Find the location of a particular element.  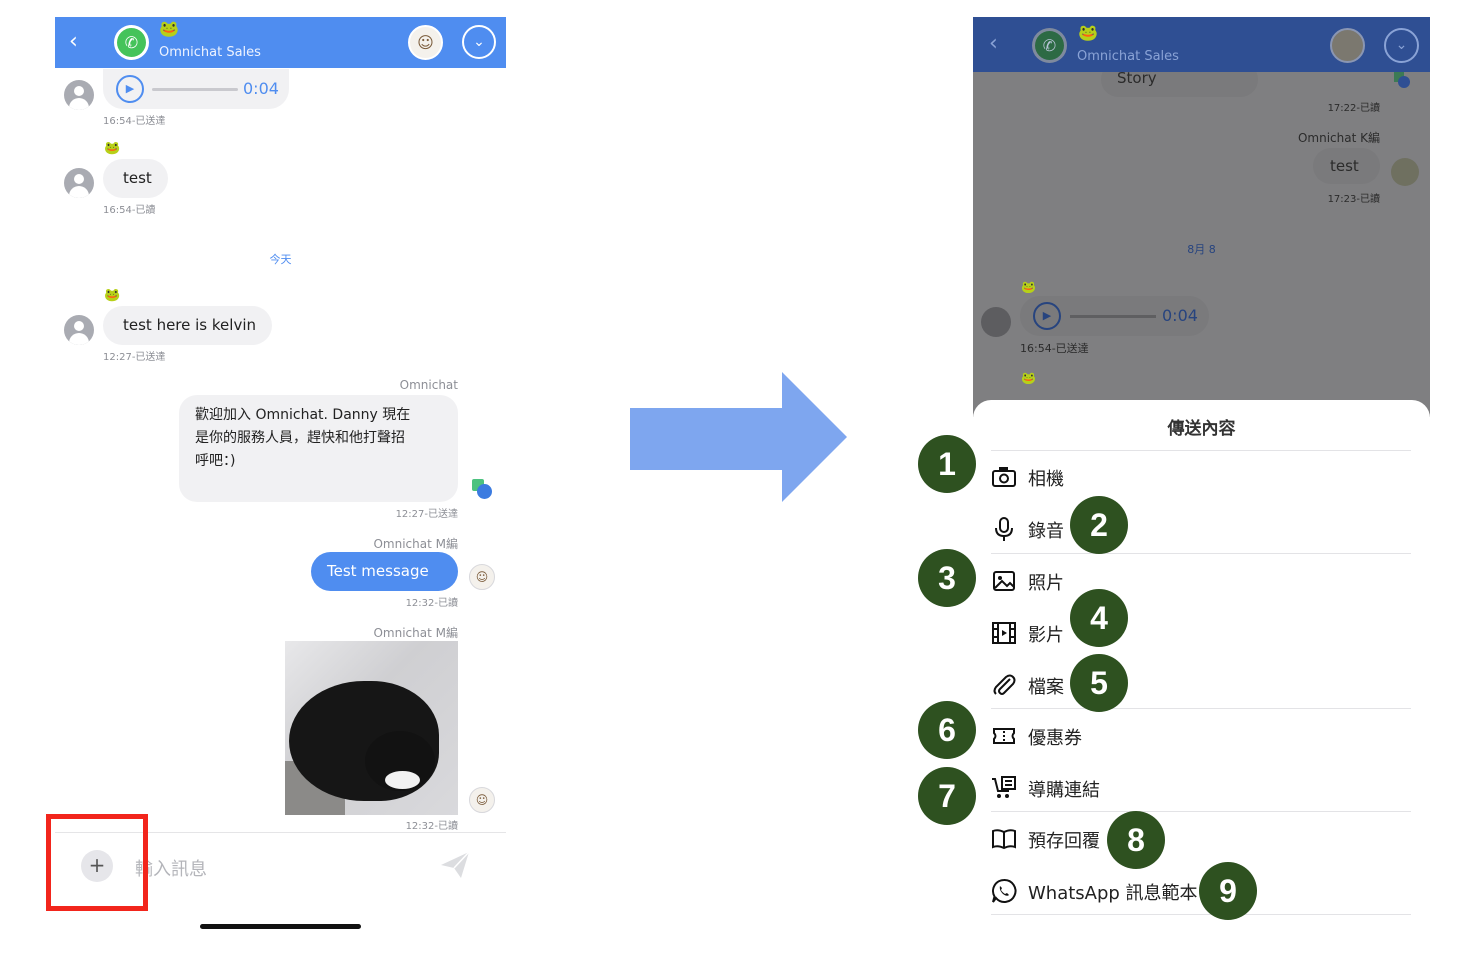

paperclip-icon is located at coordinates (1004, 684).